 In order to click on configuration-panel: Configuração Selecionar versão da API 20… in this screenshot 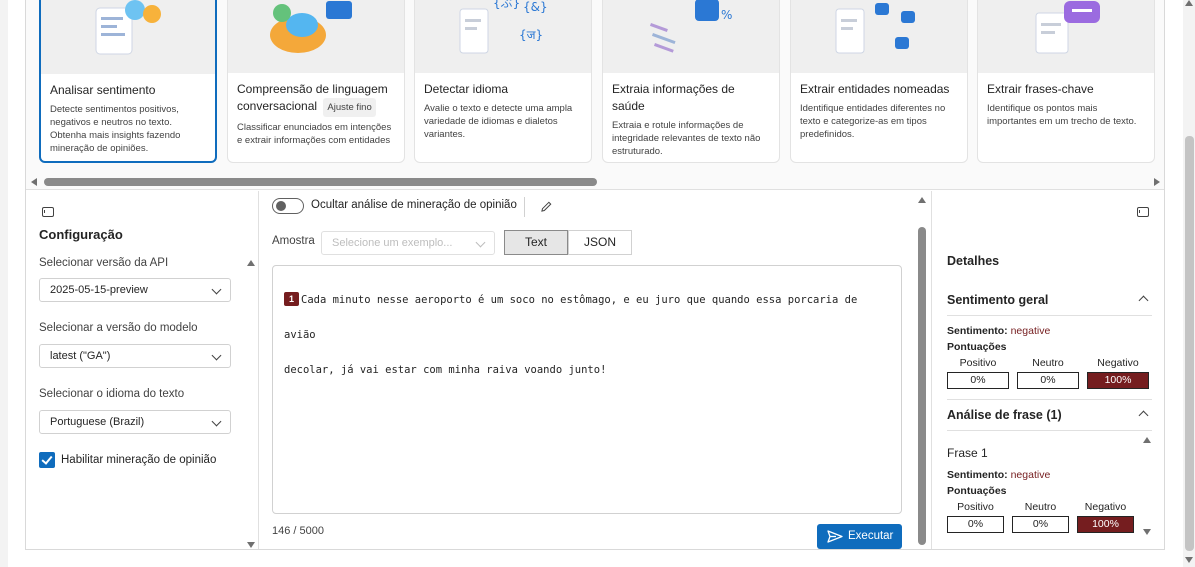, I will do `click(142, 370)`.